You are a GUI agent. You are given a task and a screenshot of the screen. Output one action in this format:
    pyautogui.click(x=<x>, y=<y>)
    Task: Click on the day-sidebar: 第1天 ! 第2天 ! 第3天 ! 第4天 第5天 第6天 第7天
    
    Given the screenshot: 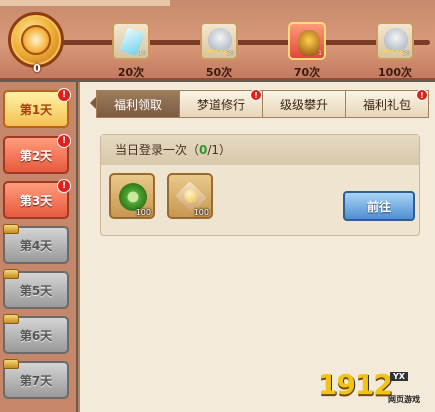 What is the action you would take?
    pyautogui.click(x=38, y=247)
    